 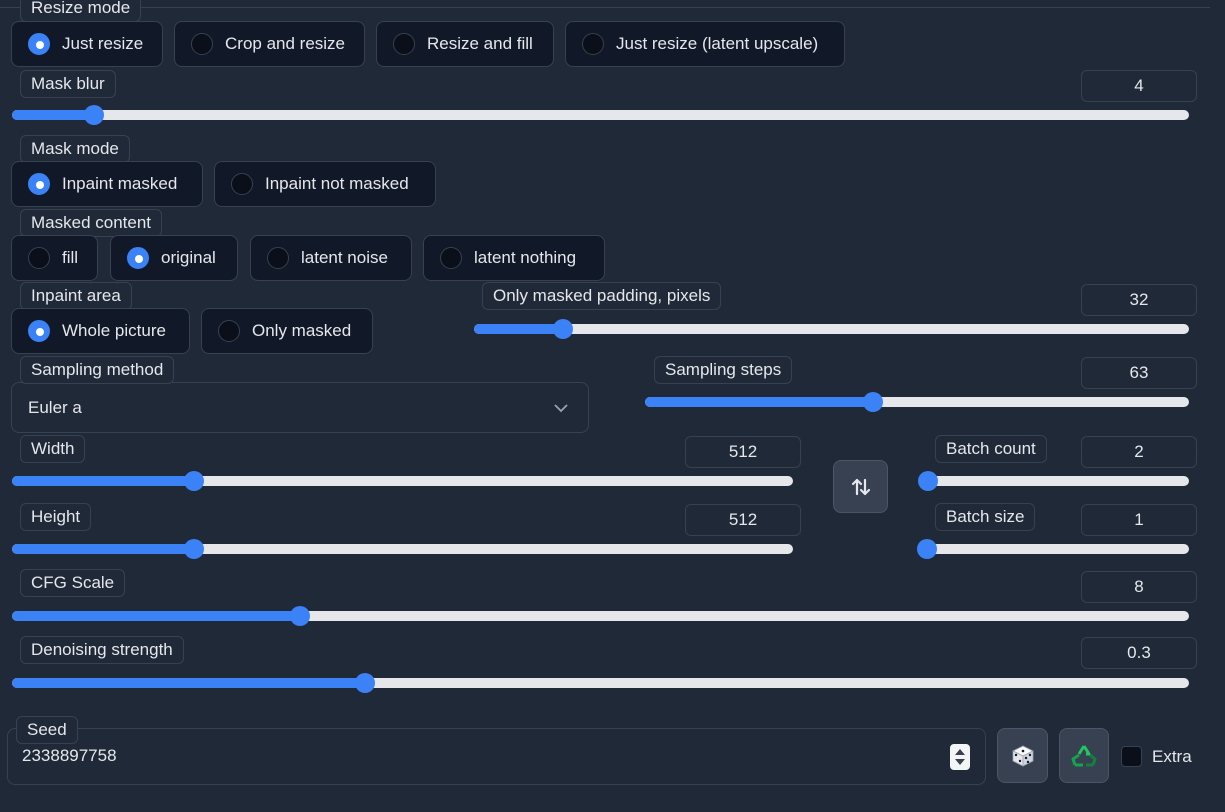 I want to click on seed-stepper, so click(x=960, y=757).